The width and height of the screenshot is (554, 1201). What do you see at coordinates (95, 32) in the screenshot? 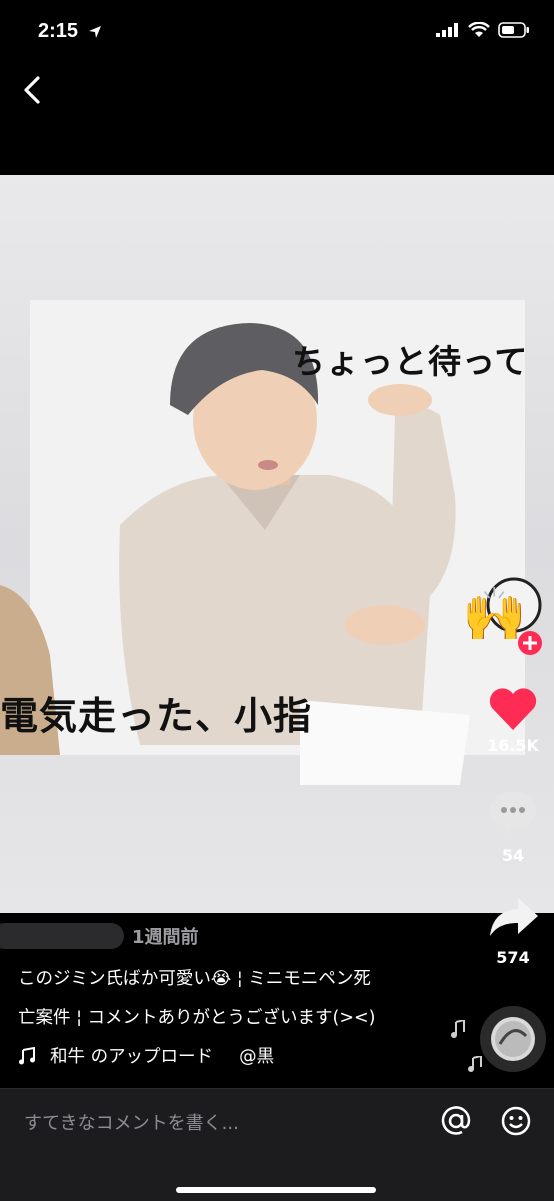
I see `location-arrow-icon` at bounding box center [95, 32].